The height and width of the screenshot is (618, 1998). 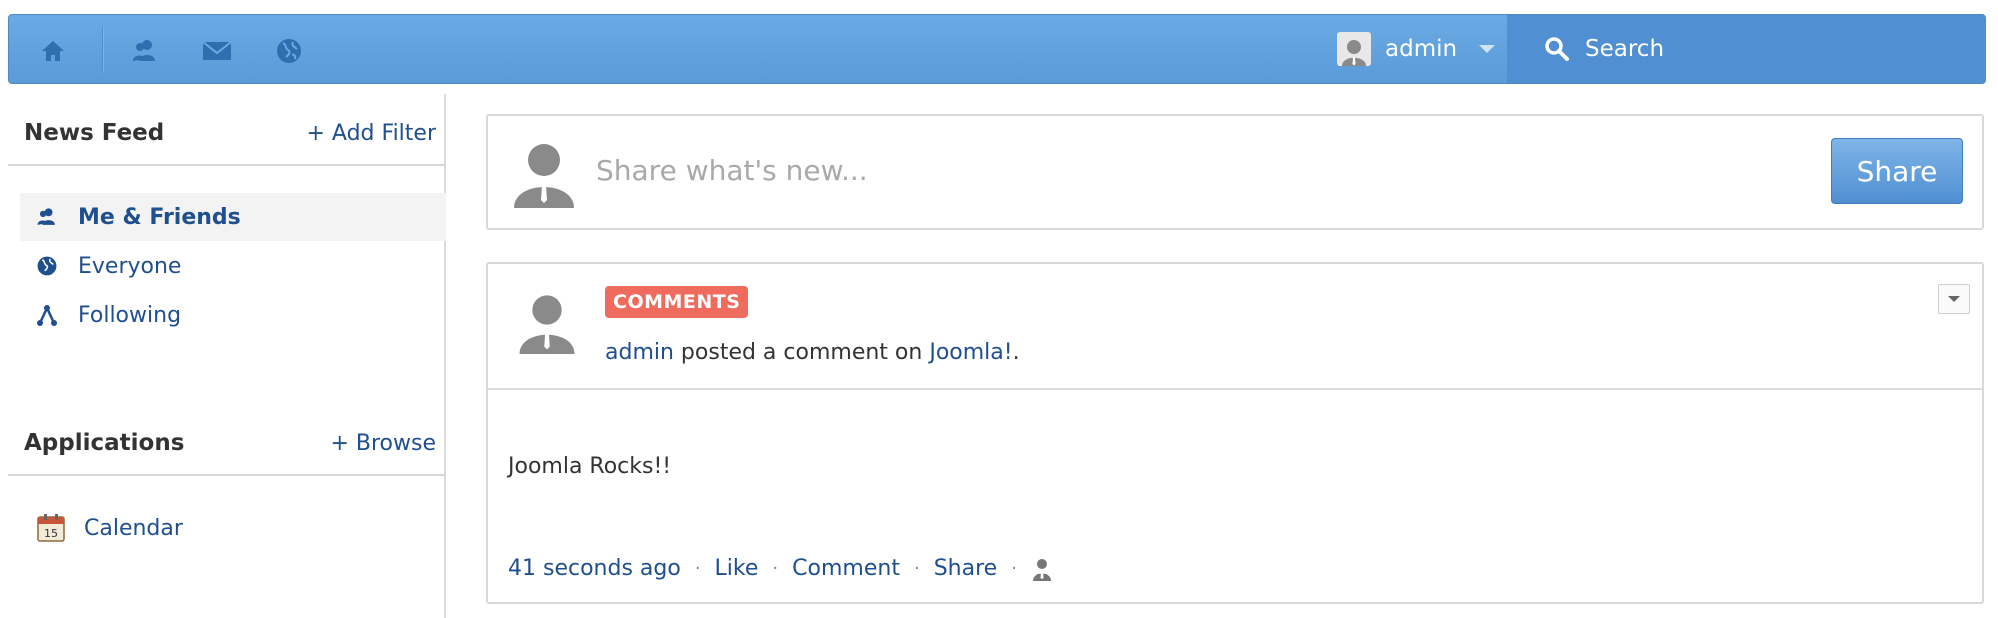 What do you see at coordinates (846, 568) in the screenshot?
I see `comment-link: Comment` at bounding box center [846, 568].